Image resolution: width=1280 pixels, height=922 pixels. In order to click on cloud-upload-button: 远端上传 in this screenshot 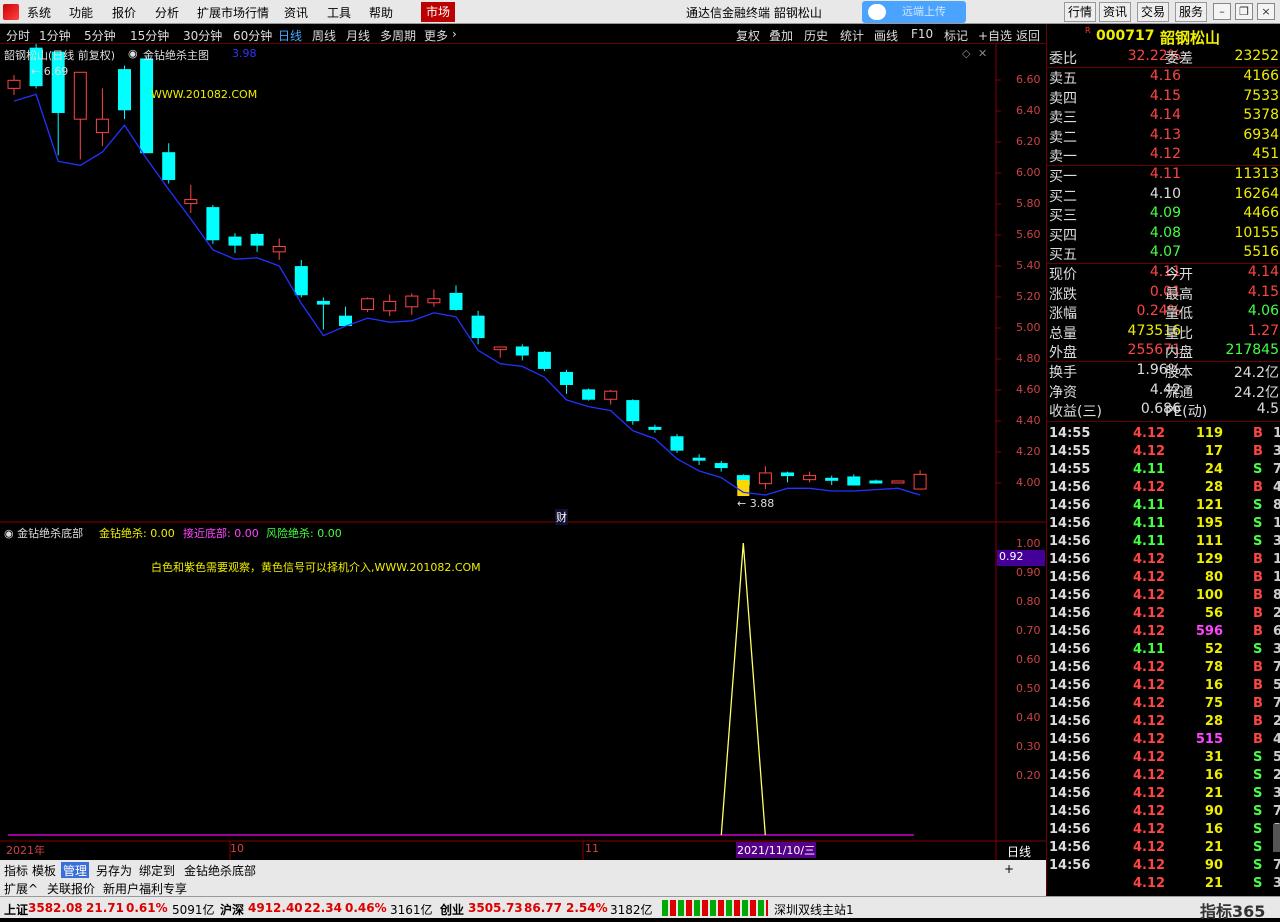, I will do `click(914, 12)`.